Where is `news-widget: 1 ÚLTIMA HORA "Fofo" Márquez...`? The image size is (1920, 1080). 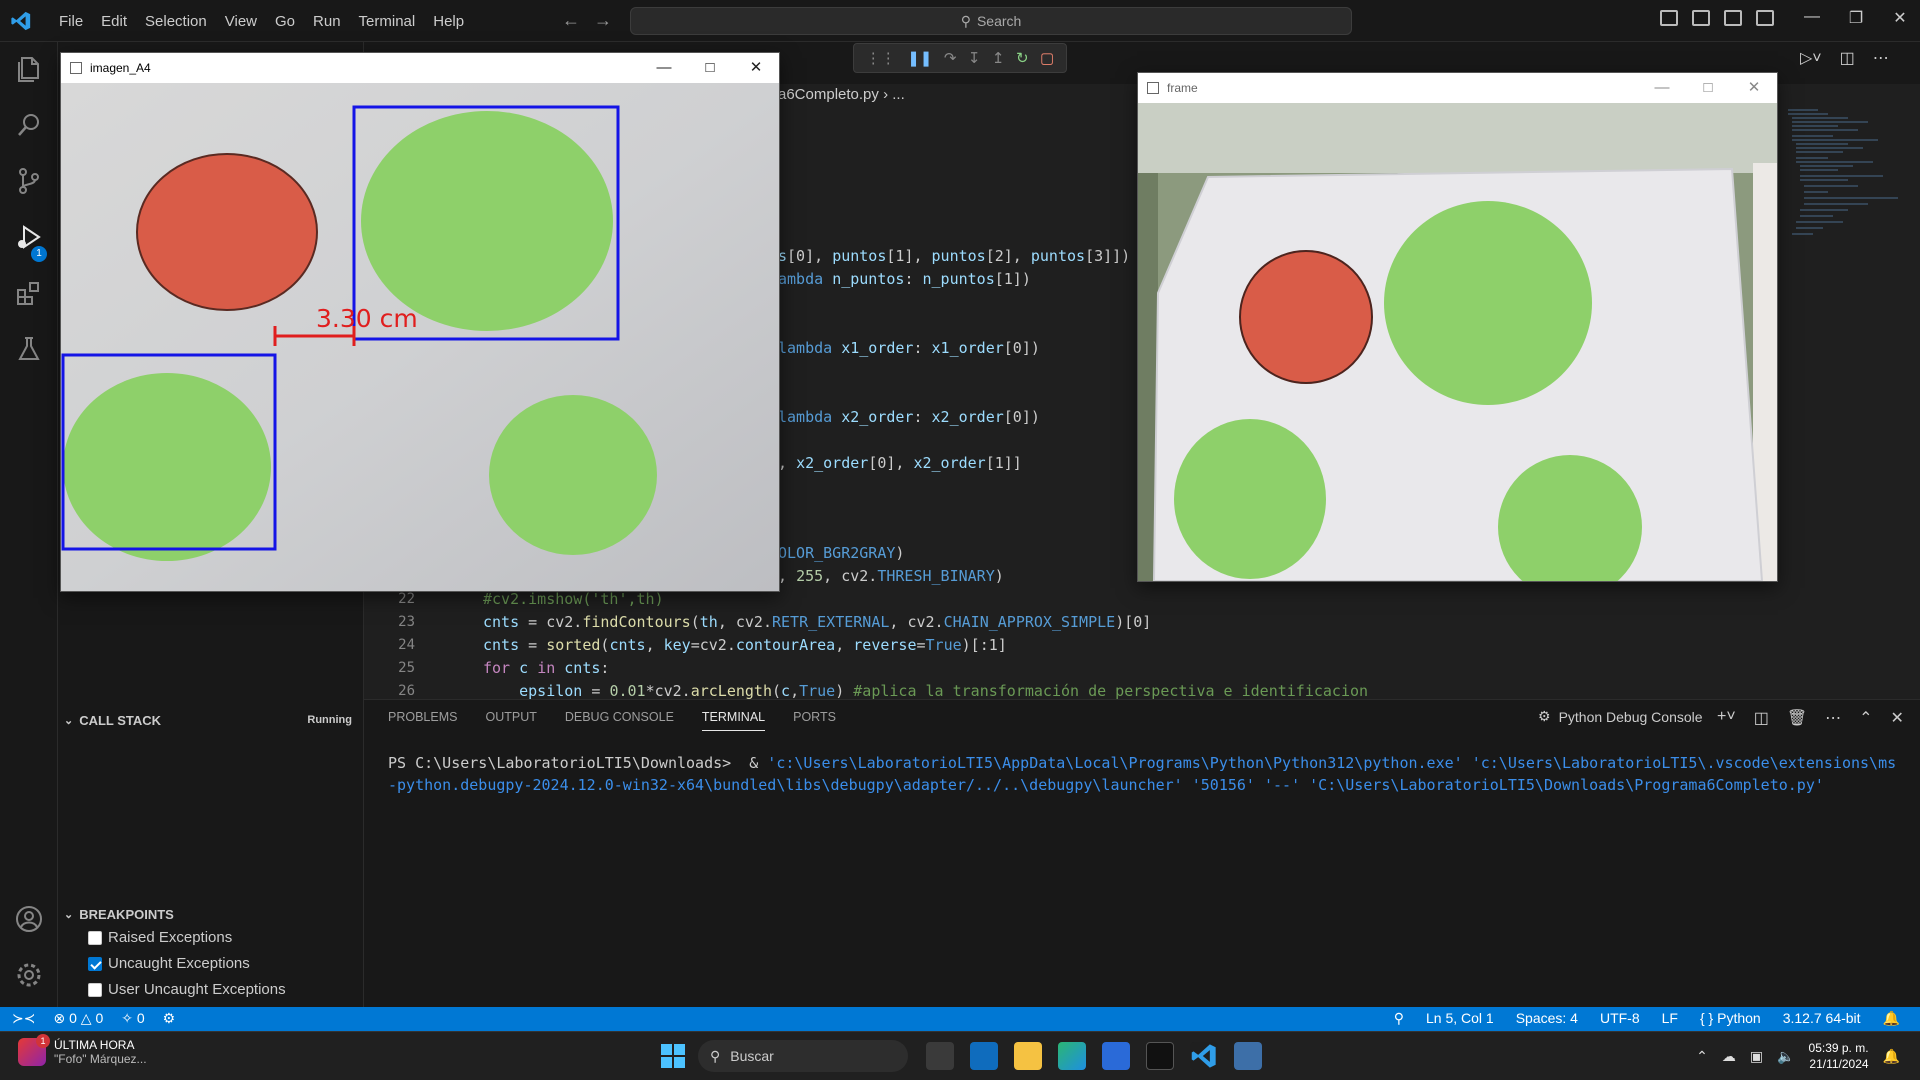
news-widget: 1 ÚLTIMA HORA "Fofo" Márquez... is located at coordinates (82, 1050).